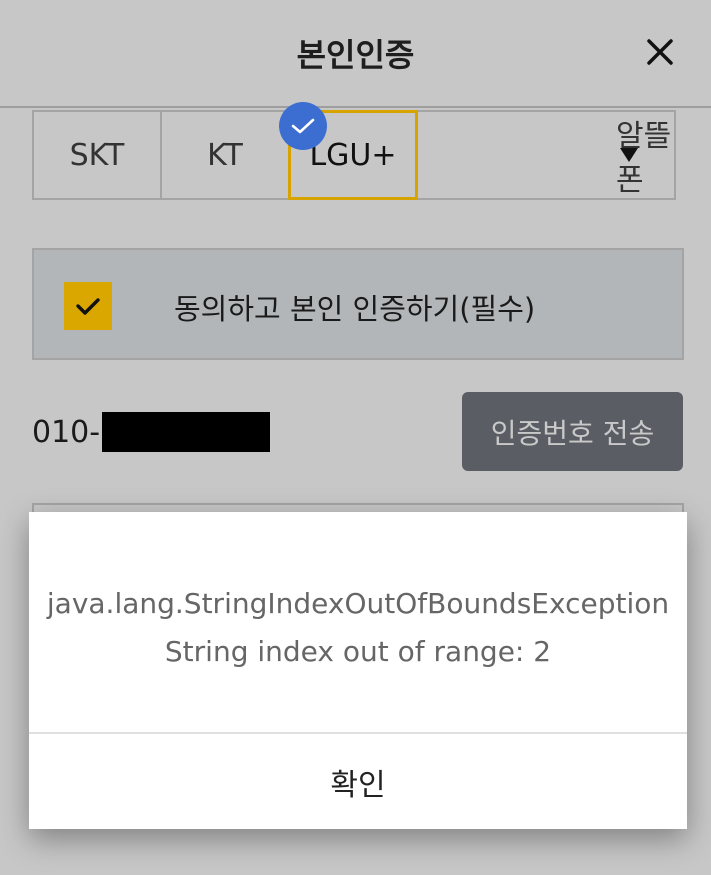 The height and width of the screenshot is (875, 711). Describe the element at coordinates (186, 432) in the screenshot. I see `redacted-block` at that location.